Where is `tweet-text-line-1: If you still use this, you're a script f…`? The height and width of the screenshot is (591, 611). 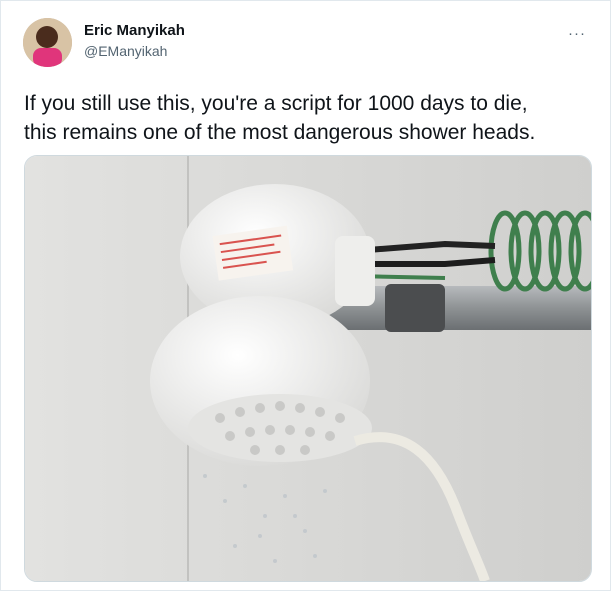 tweet-text-line-1: If you still use this, you're a script f… is located at coordinates (276, 103).